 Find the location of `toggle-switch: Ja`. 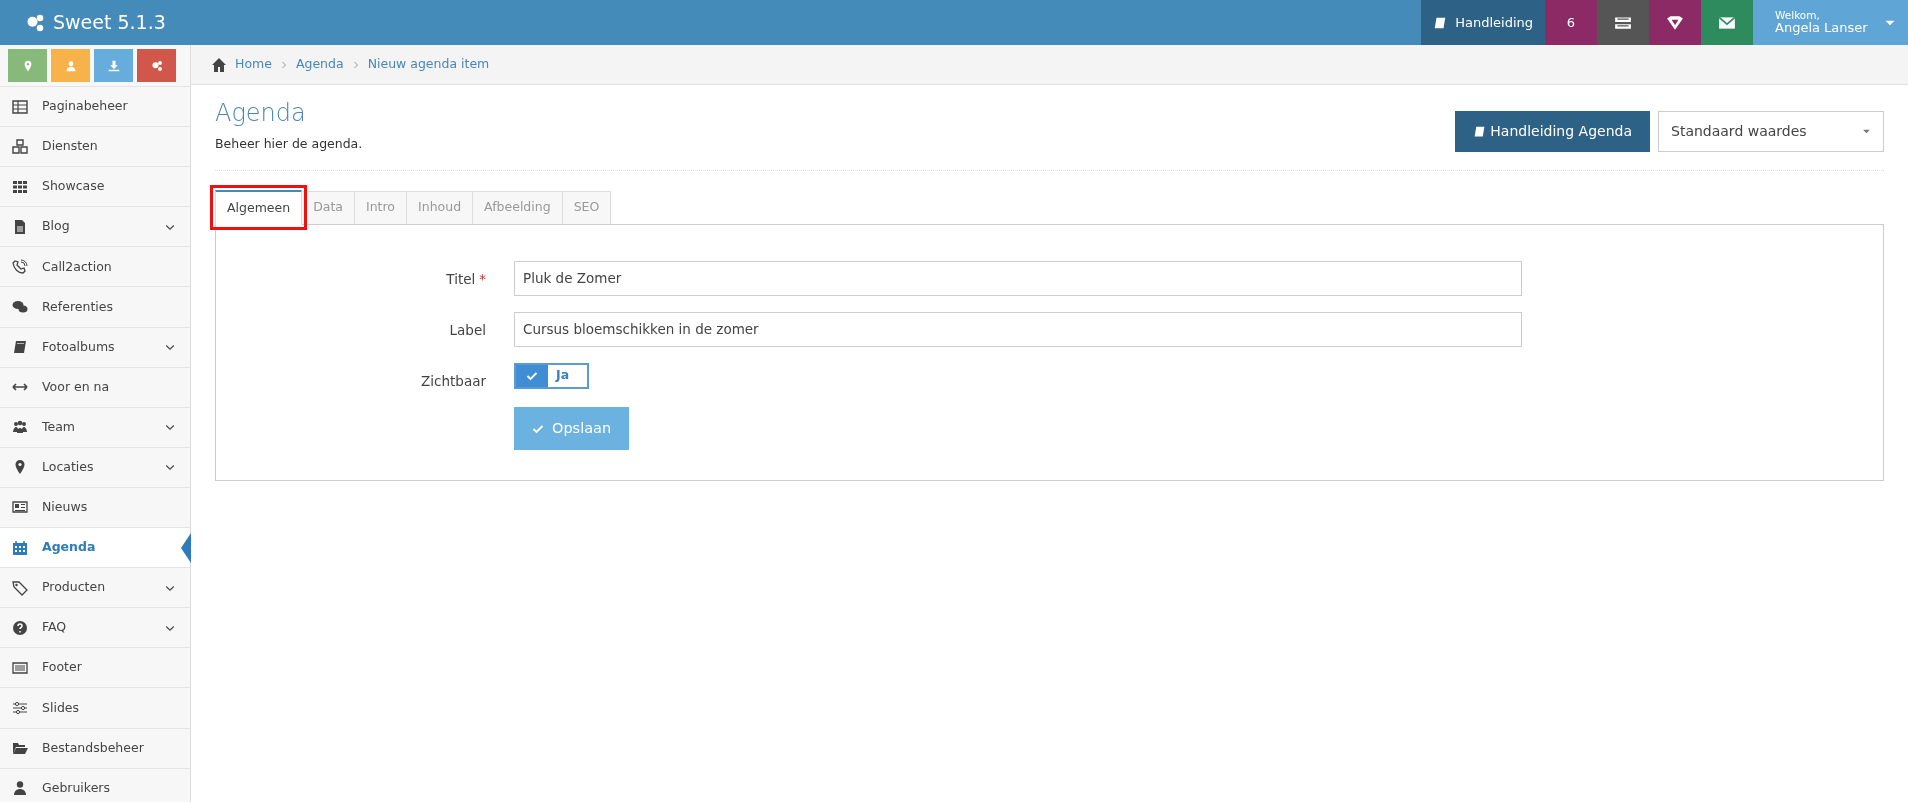

toggle-switch: Ja is located at coordinates (551, 375).